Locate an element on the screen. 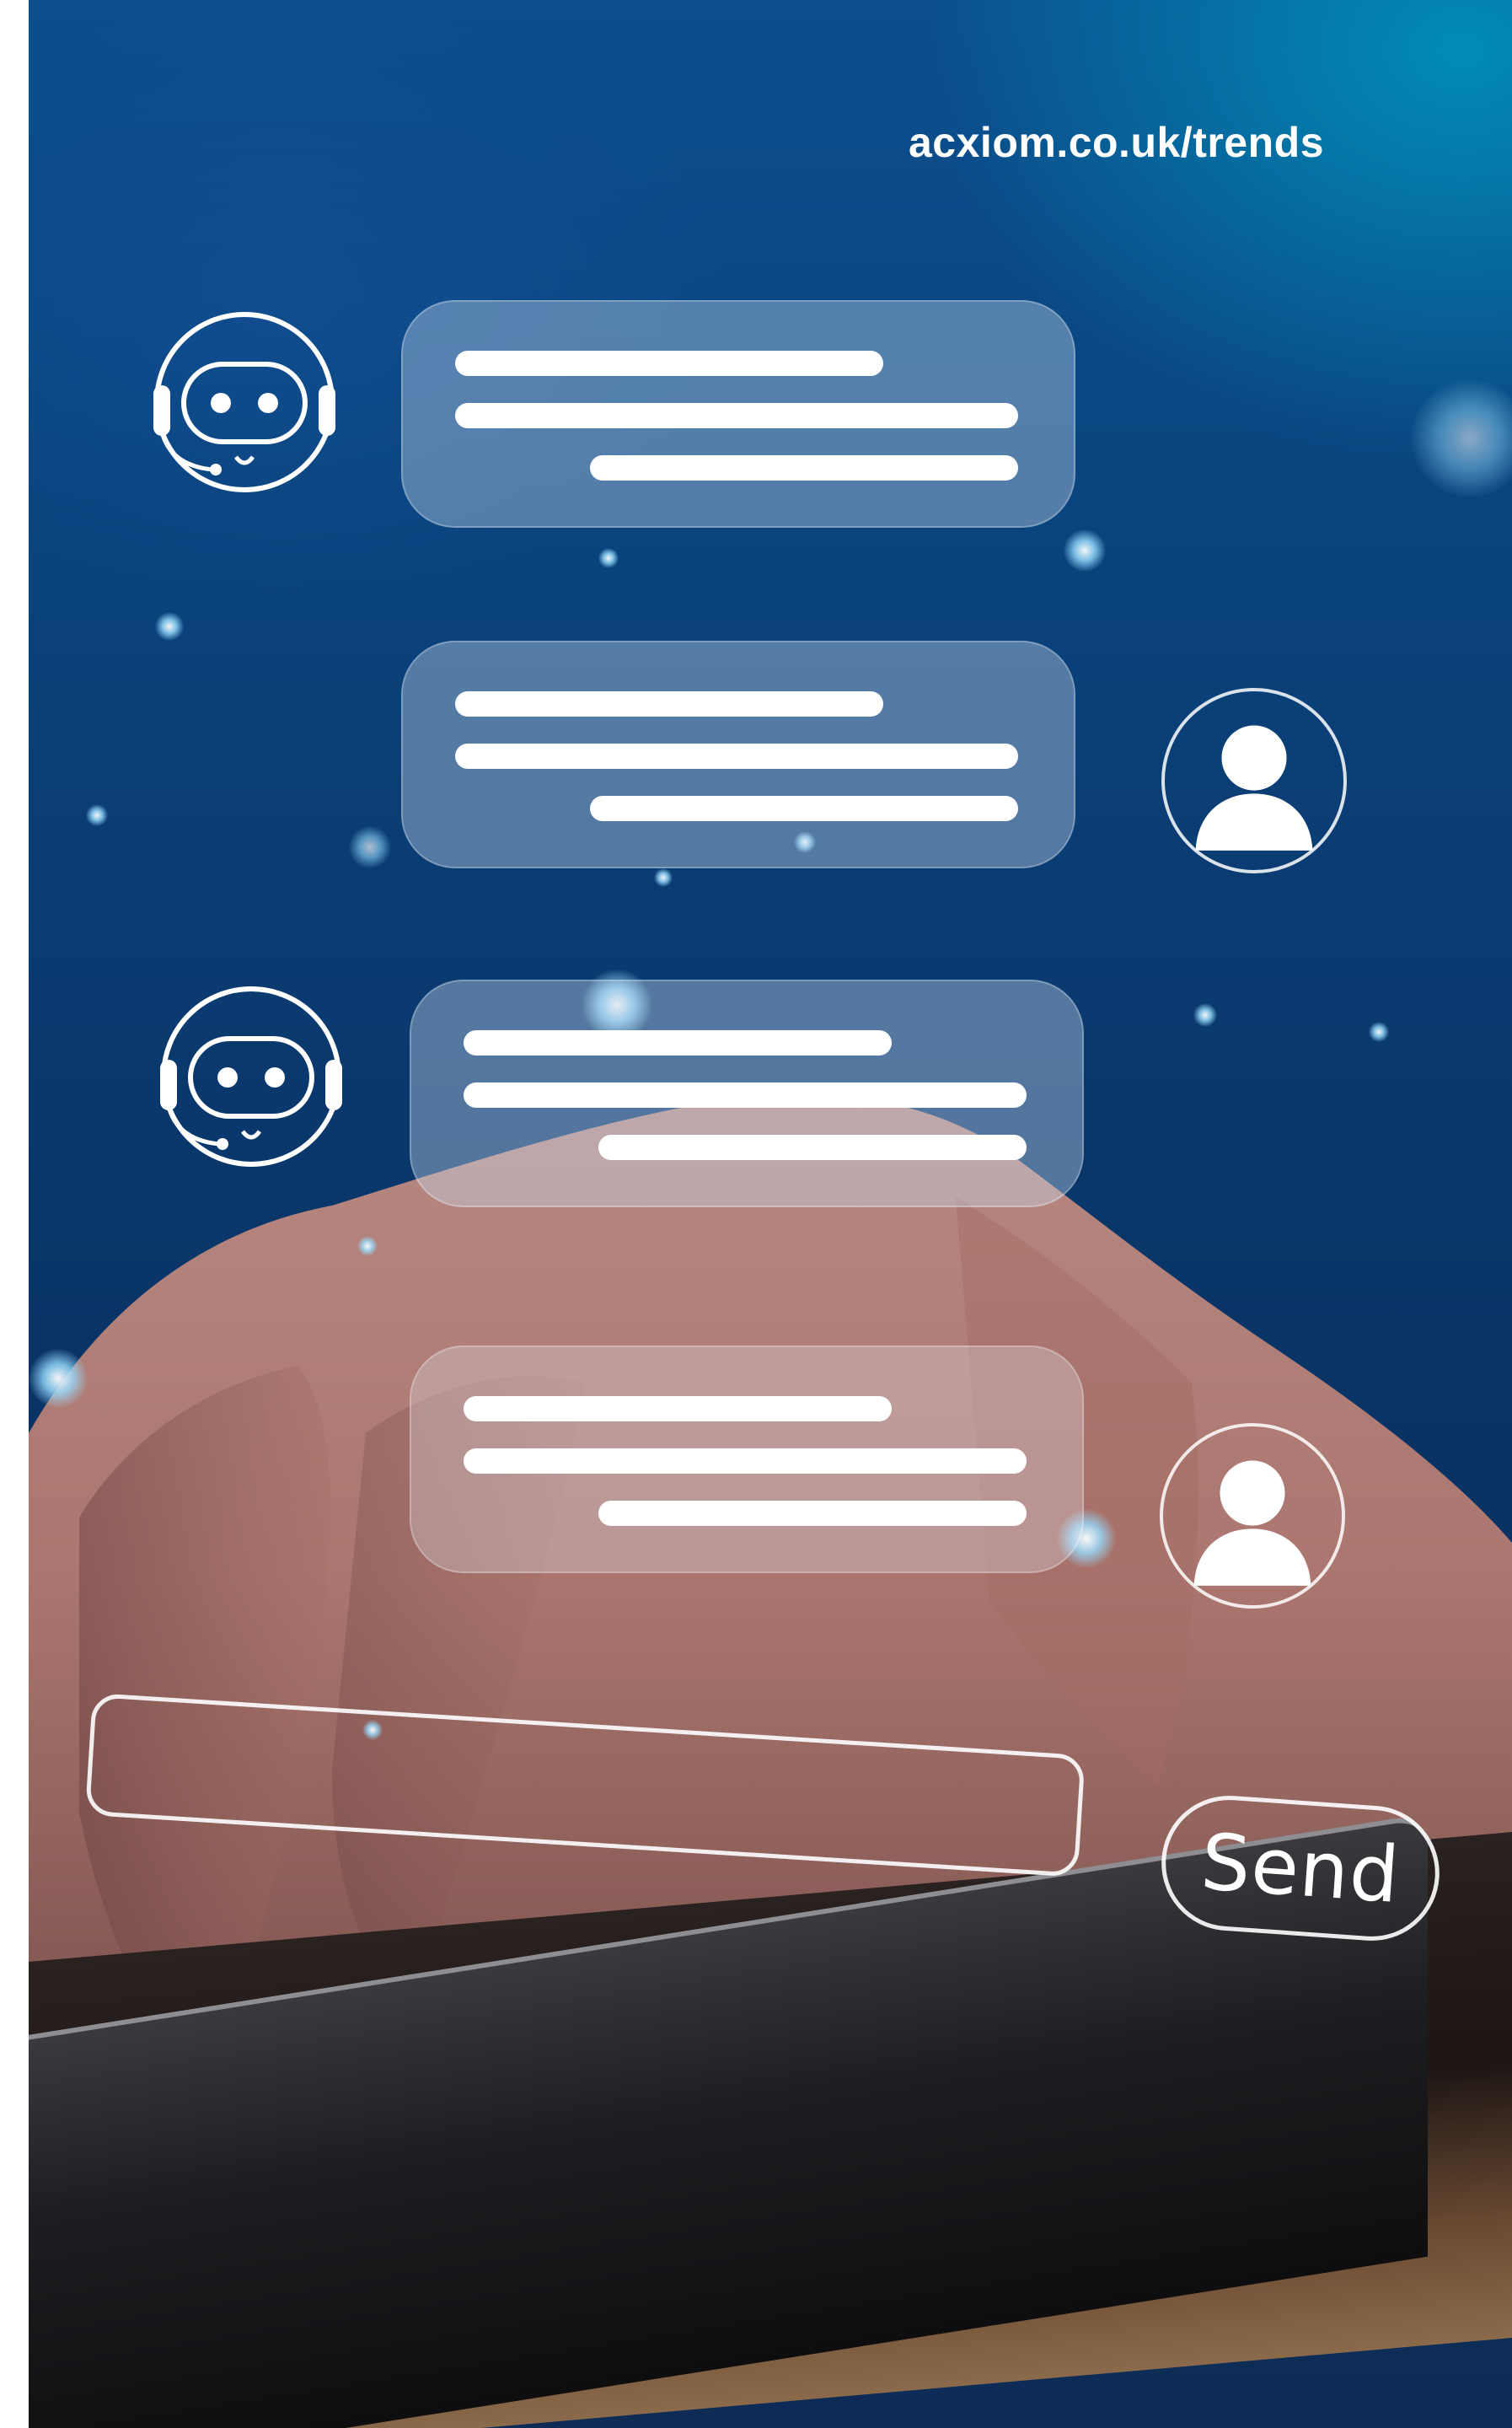  send-button-label: Send is located at coordinates (1300, 1868).